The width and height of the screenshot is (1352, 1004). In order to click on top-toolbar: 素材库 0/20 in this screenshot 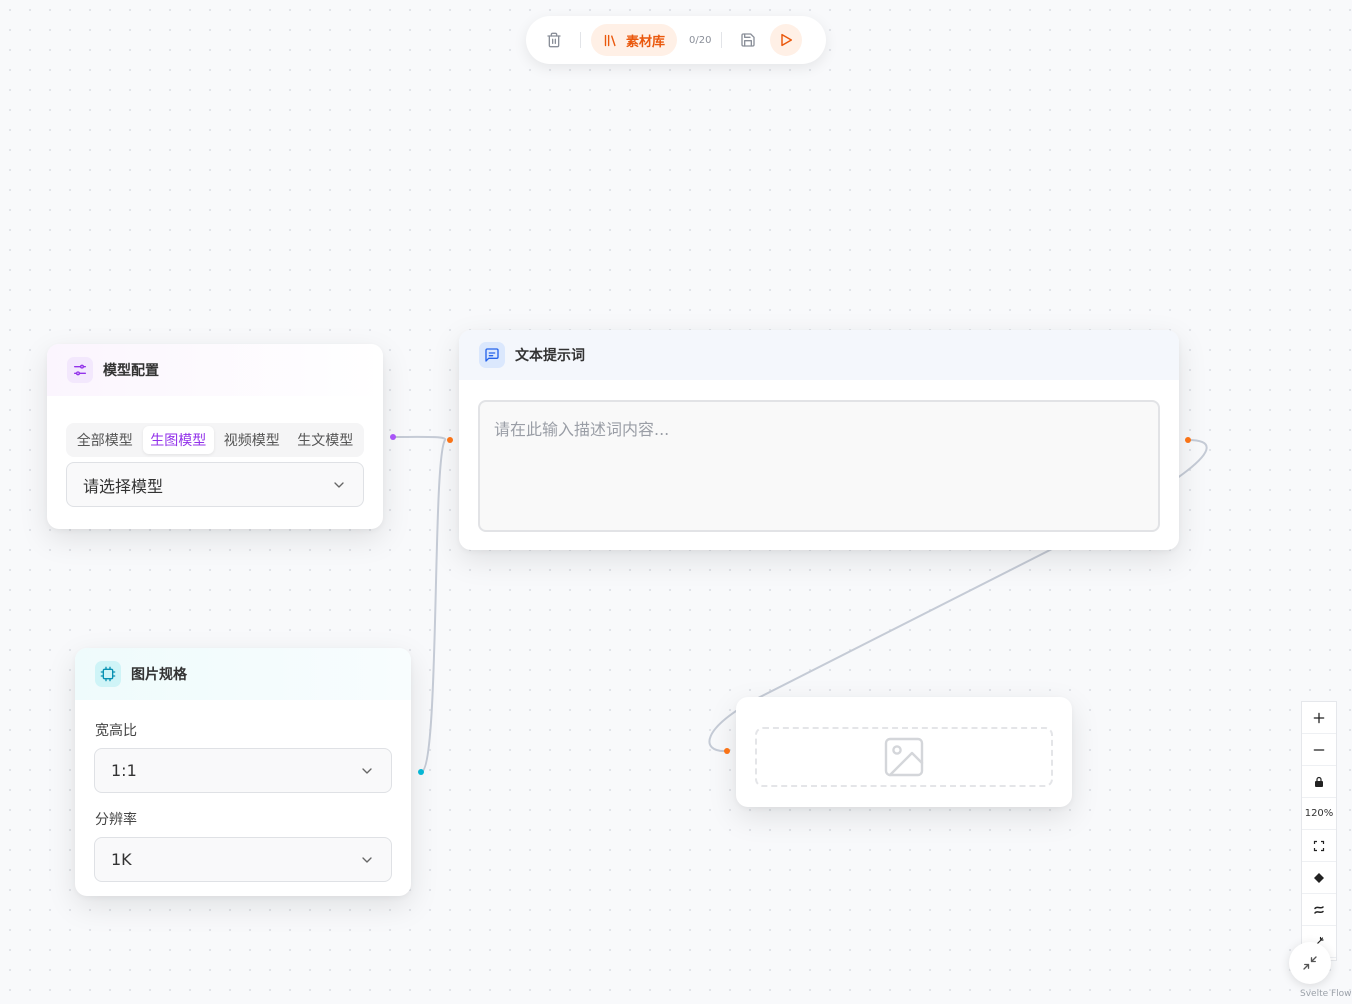, I will do `click(676, 40)`.